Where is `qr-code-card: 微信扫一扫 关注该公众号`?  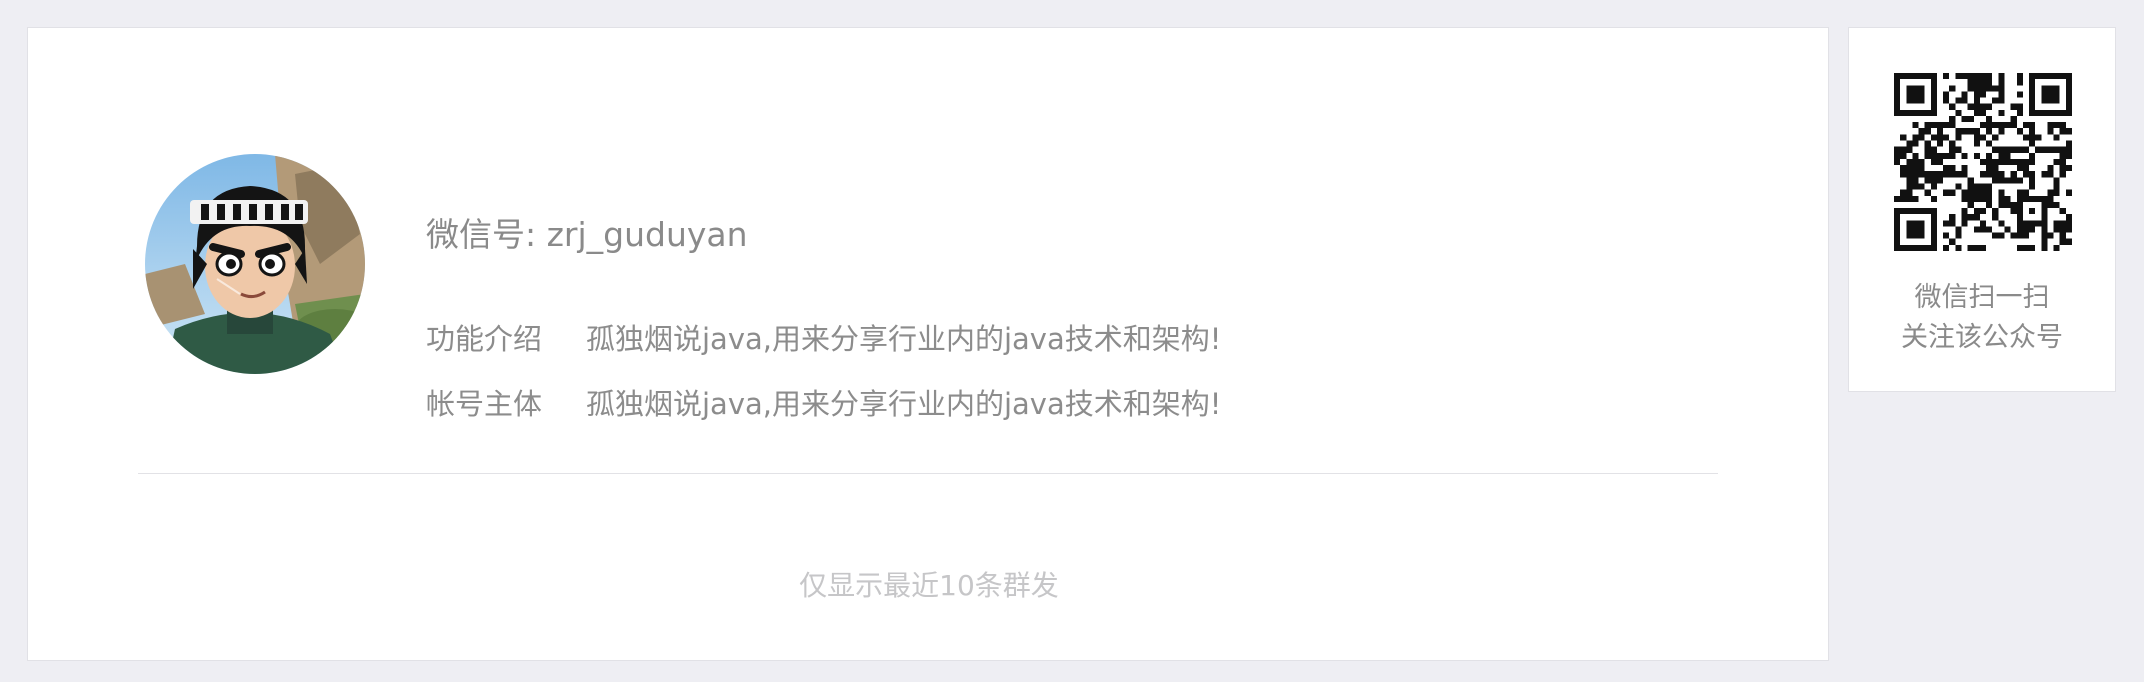 qr-code-card: 微信扫一扫 关注该公众号 is located at coordinates (1982, 209).